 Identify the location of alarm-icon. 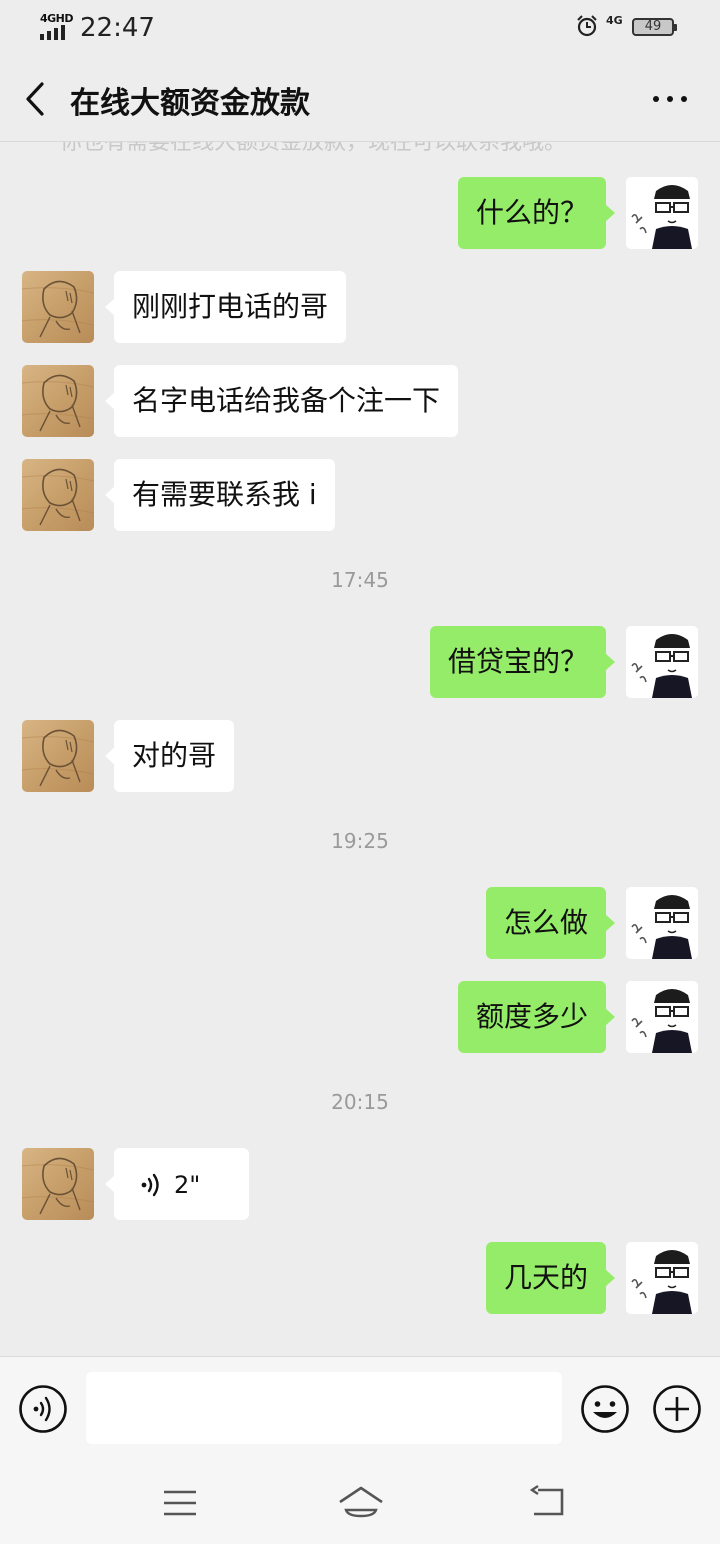
(587, 26).